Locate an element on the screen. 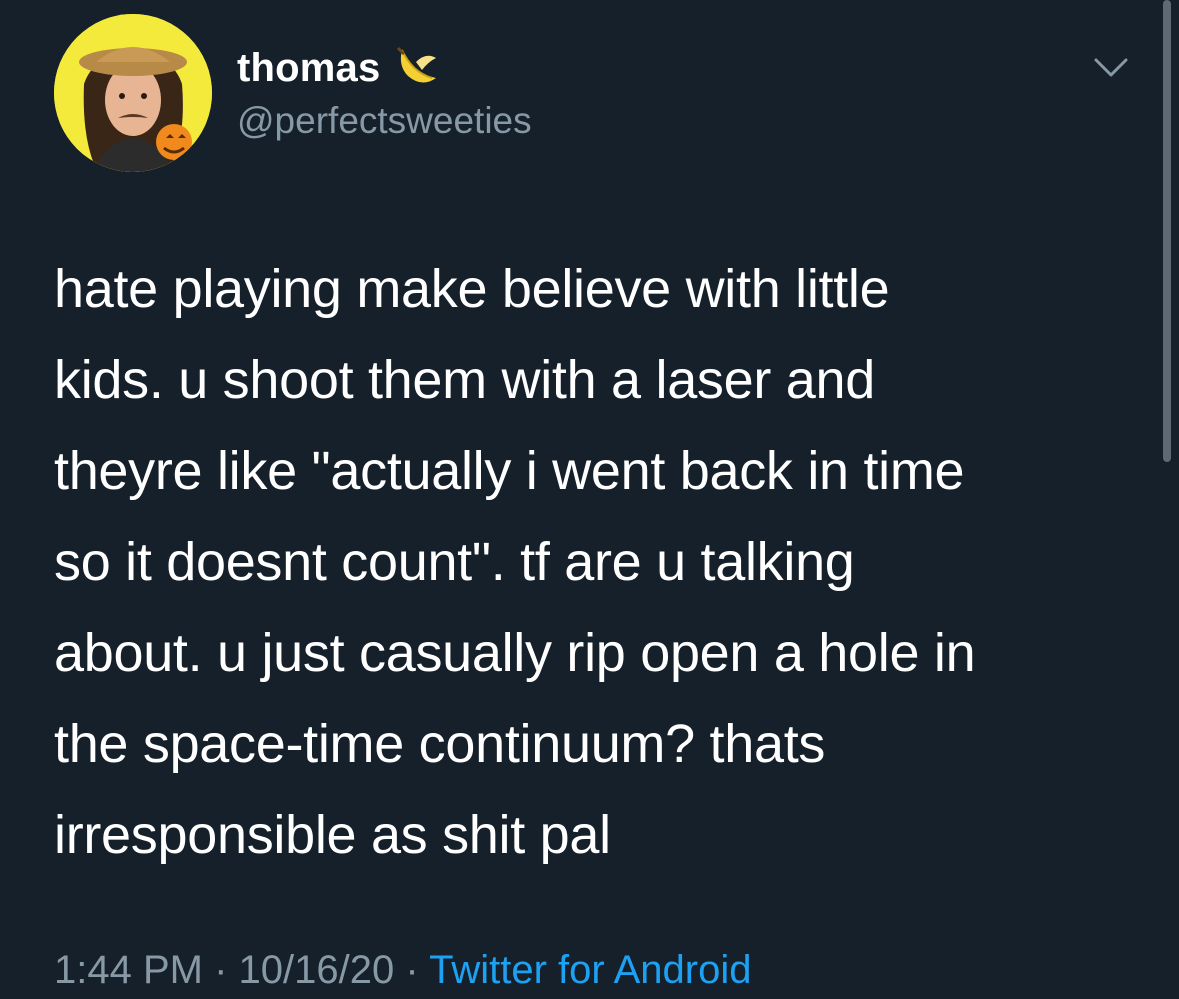 The height and width of the screenshot is (999, 1179). display-name-row: thomas is located at coordinates (338, 68).